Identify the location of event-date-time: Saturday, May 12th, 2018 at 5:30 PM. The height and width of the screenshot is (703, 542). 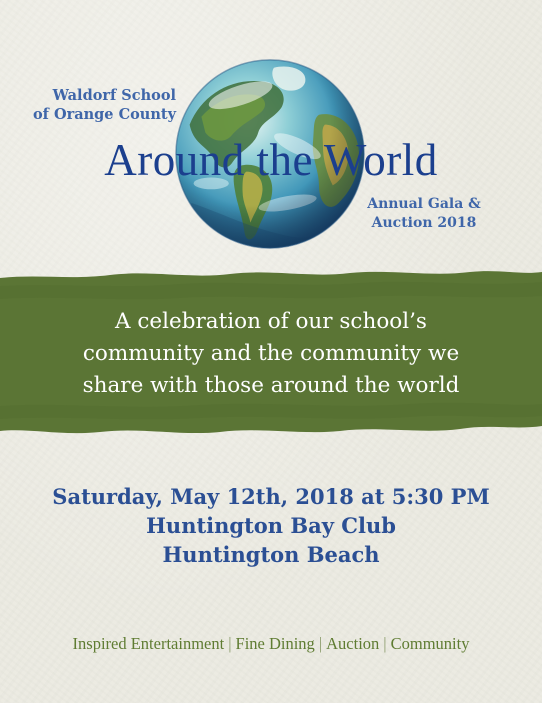
(271, 496).